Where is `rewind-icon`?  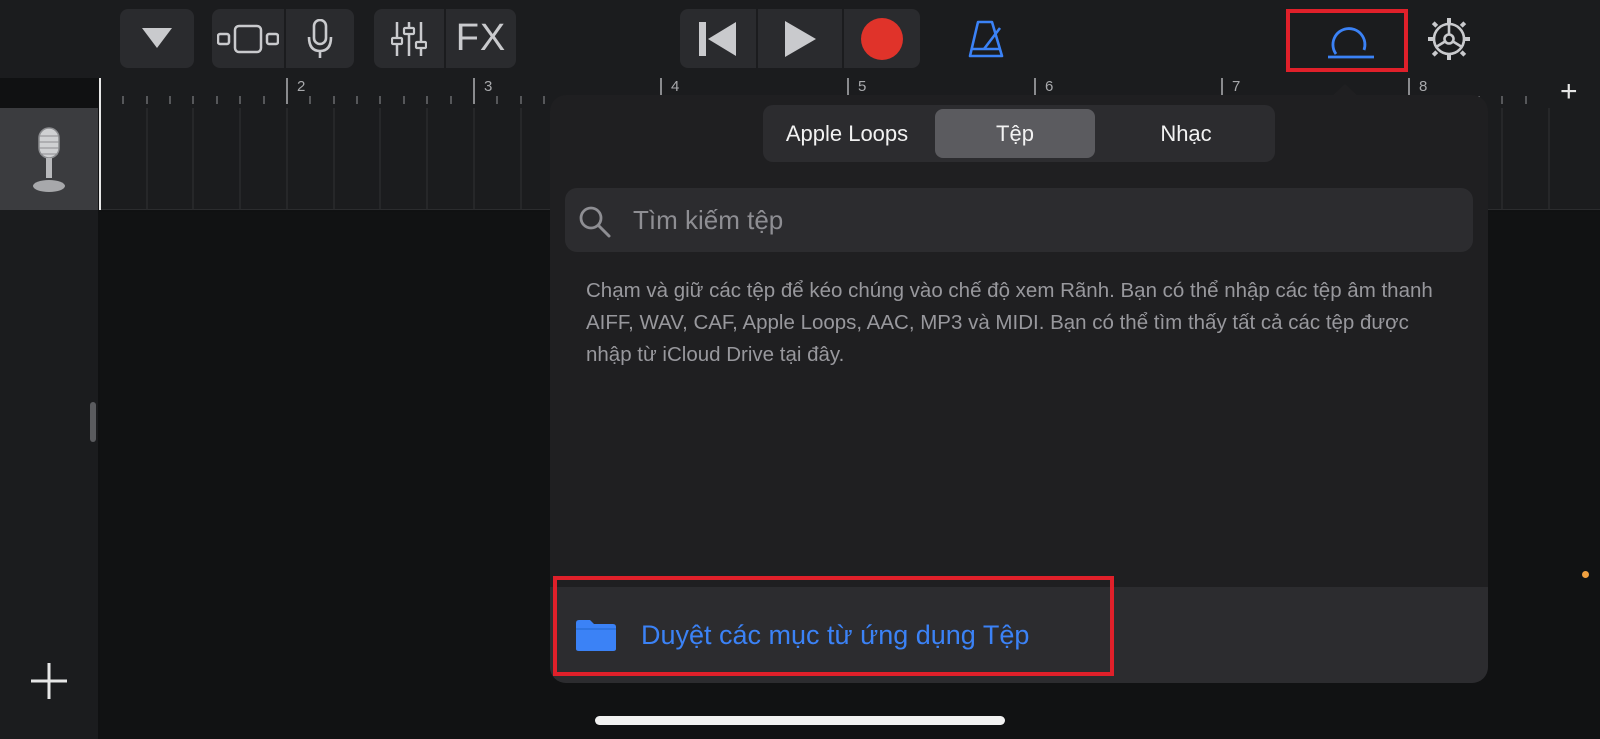
rewind-icon is located at coordinates (718, 38).